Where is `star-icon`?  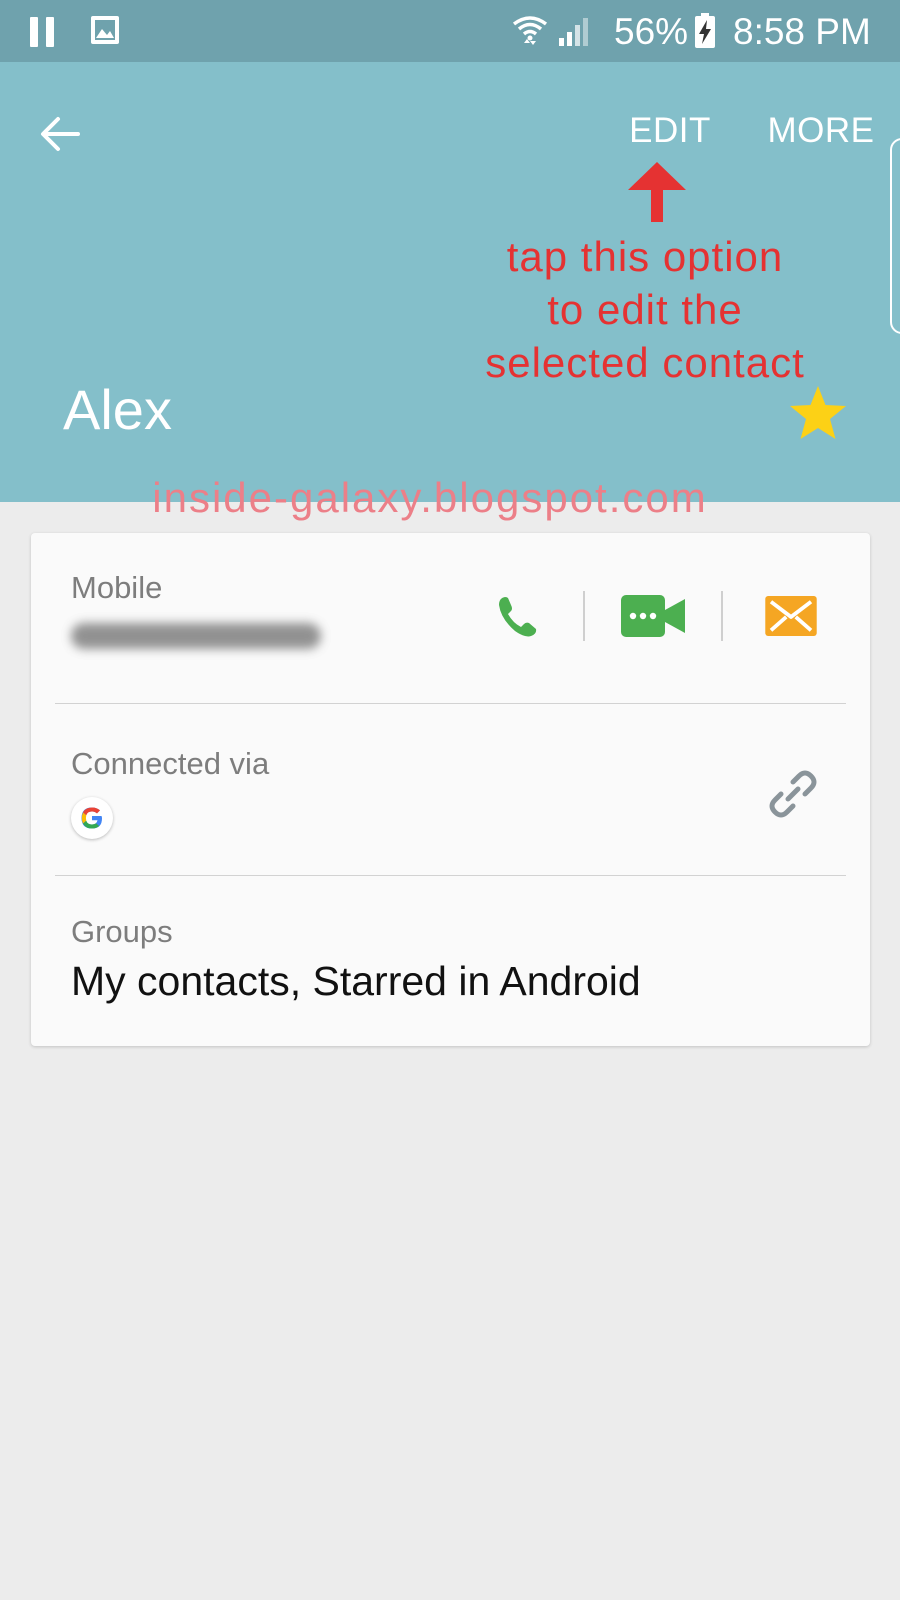
star-icon is located at coordinates (818, 413).